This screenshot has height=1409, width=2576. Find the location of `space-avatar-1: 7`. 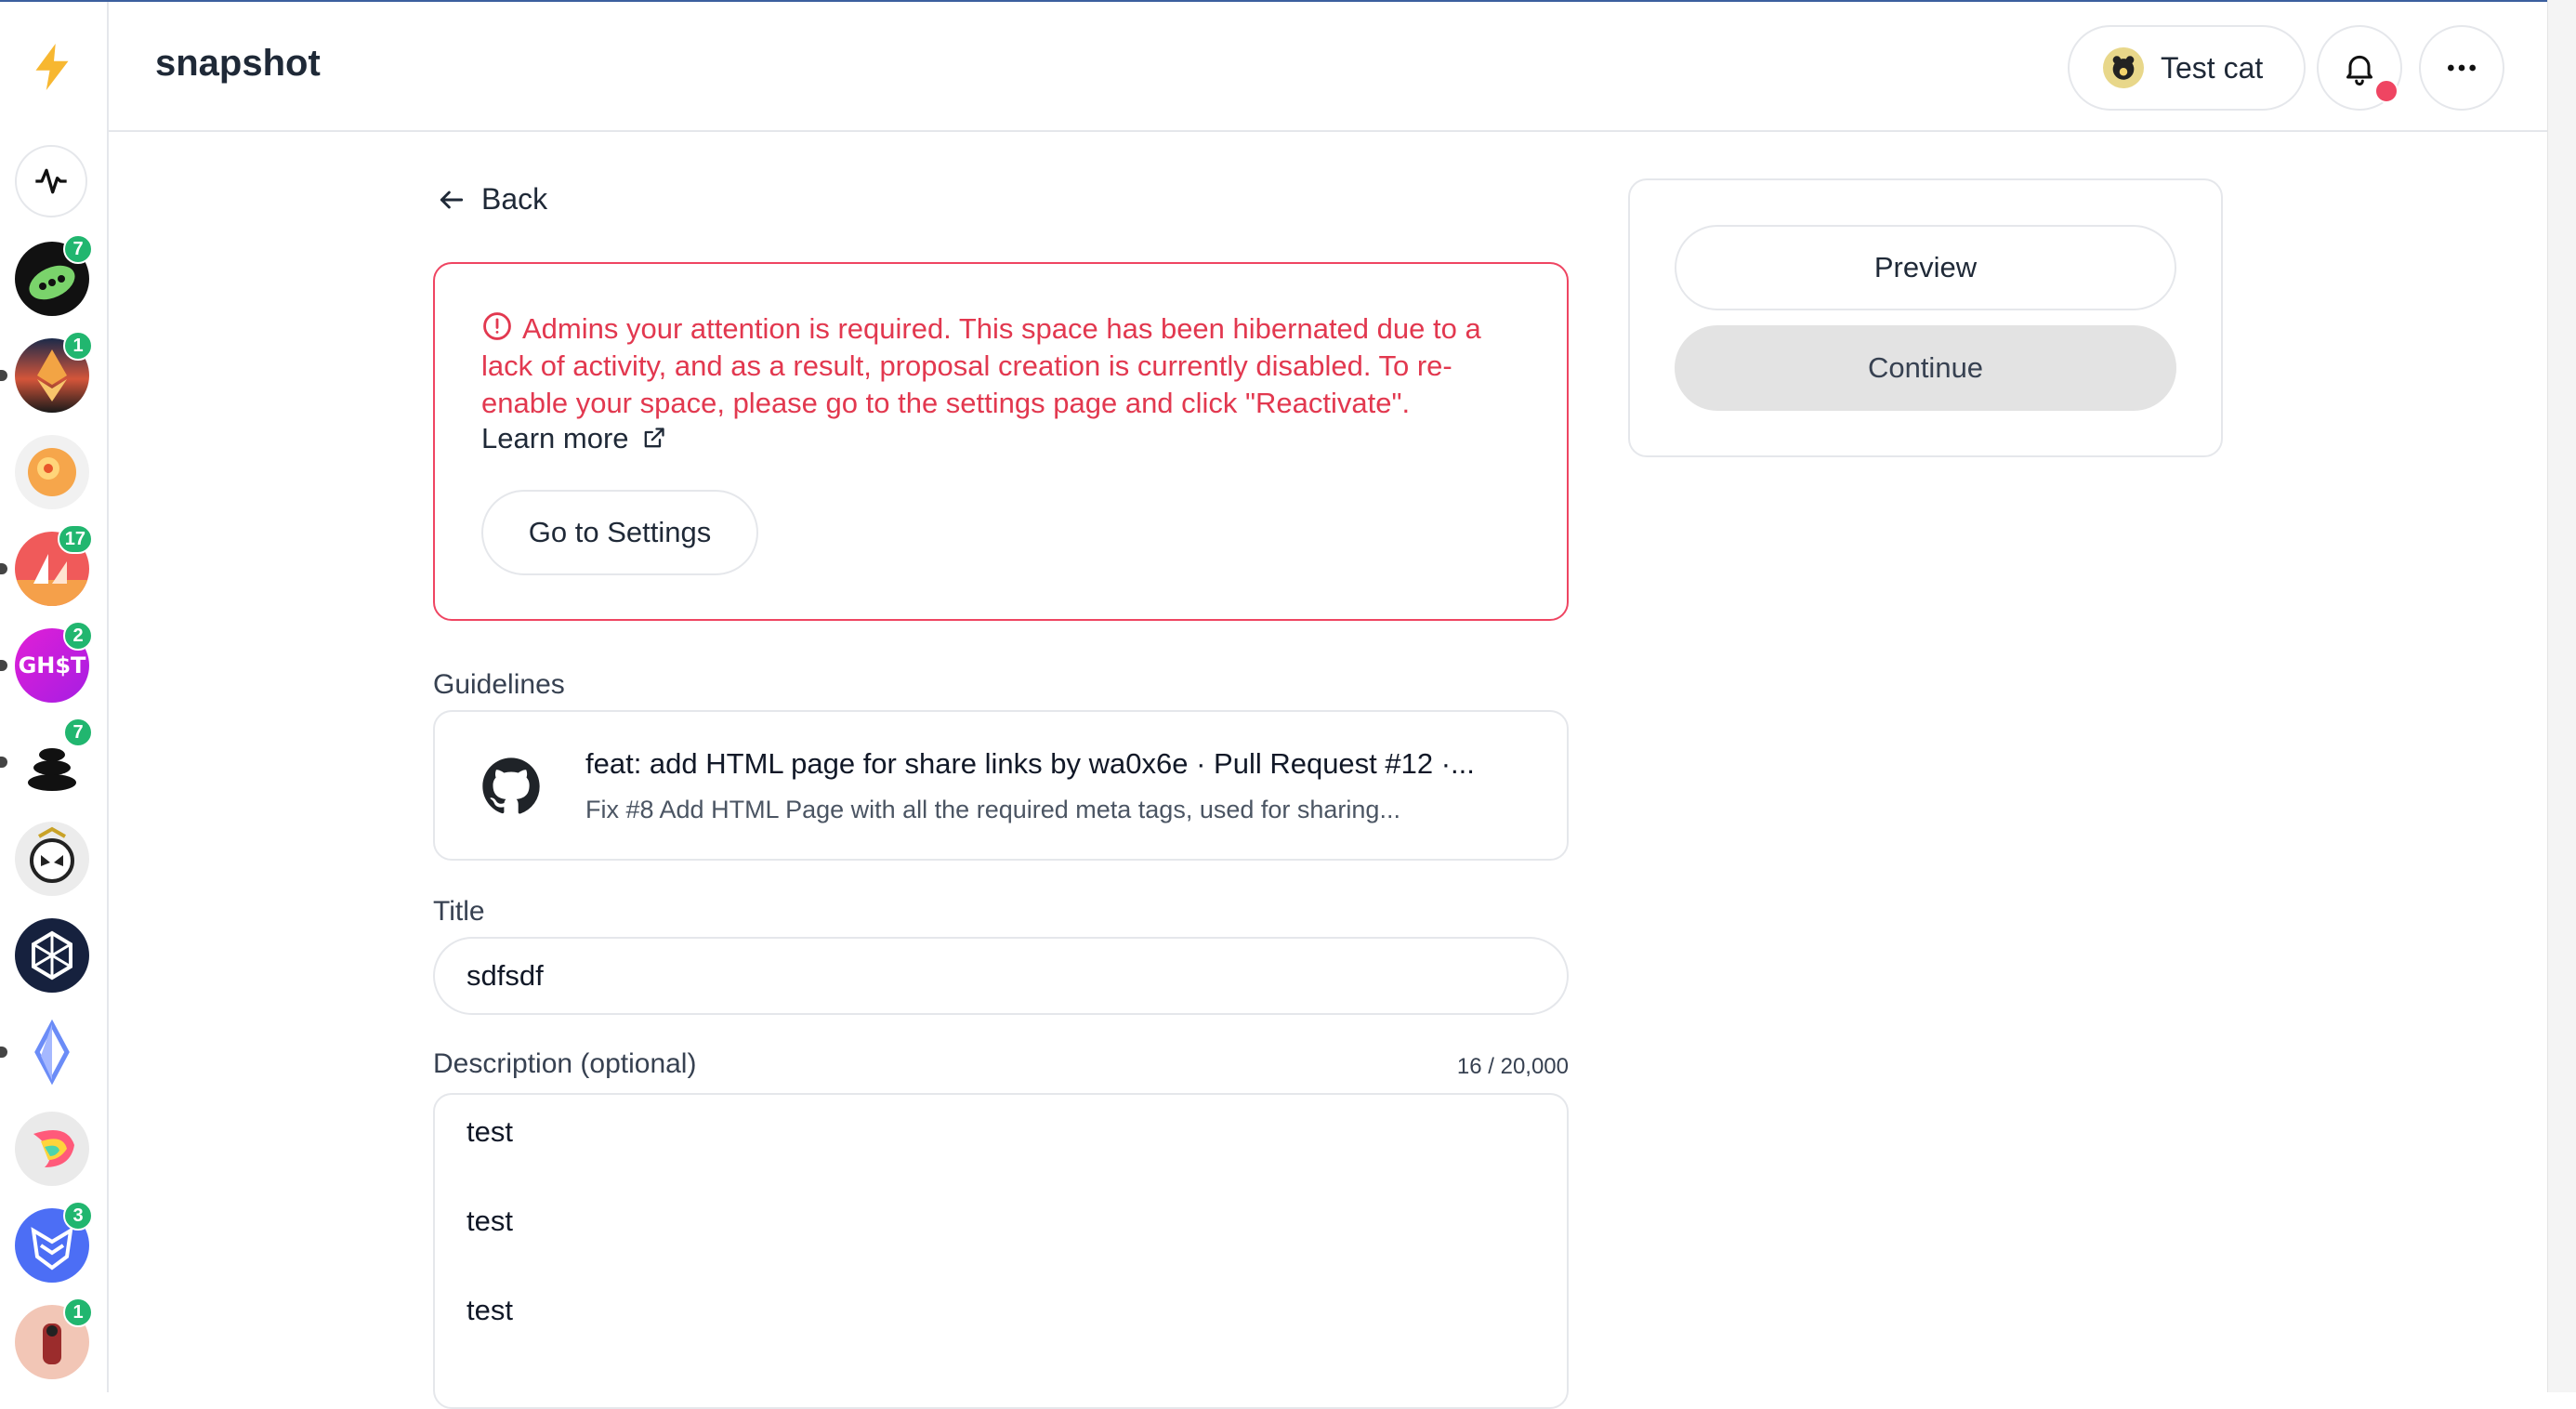

space-avatar-1: 7 is located at coordinates (54, 275).